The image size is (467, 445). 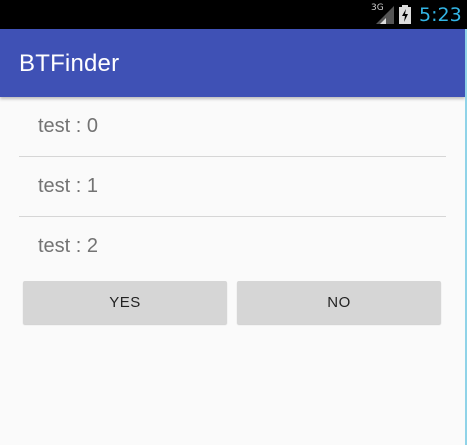 What do you see at coordinates (125, 302) in the screenshot?
I see `yes-button: YES` at bounding box center [125, 302].